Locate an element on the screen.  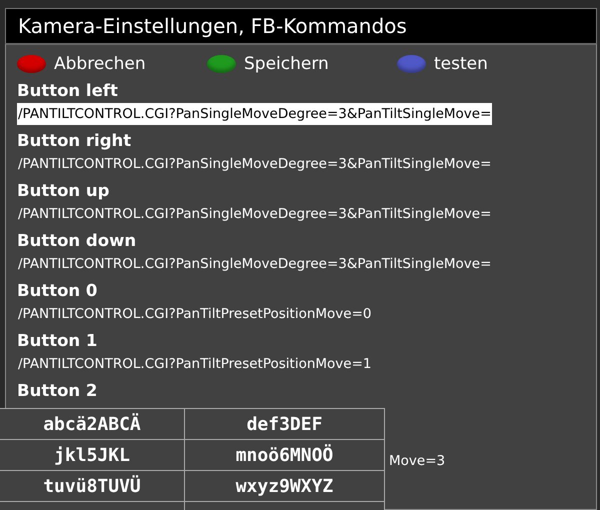
key-label: Abbrechen is located at coordinates (100, 64).